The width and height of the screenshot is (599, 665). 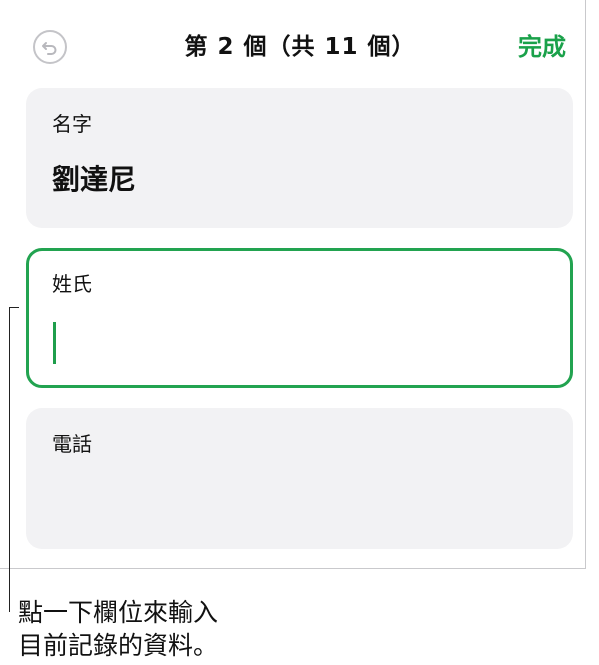 I want to click on undo-icon, so click(x=49, y=48).